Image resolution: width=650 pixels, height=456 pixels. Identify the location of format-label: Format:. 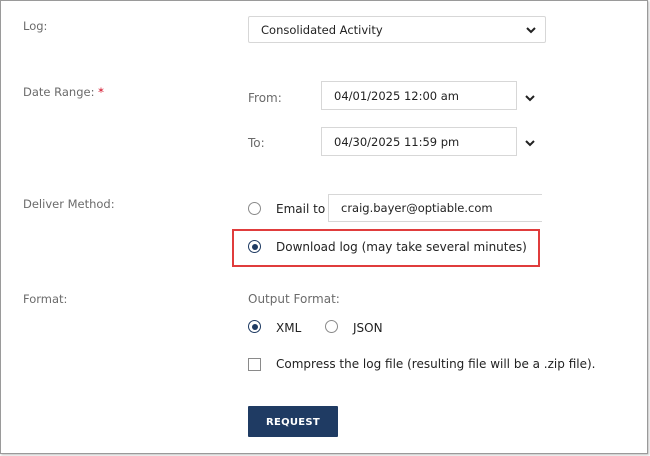
(45, 299).